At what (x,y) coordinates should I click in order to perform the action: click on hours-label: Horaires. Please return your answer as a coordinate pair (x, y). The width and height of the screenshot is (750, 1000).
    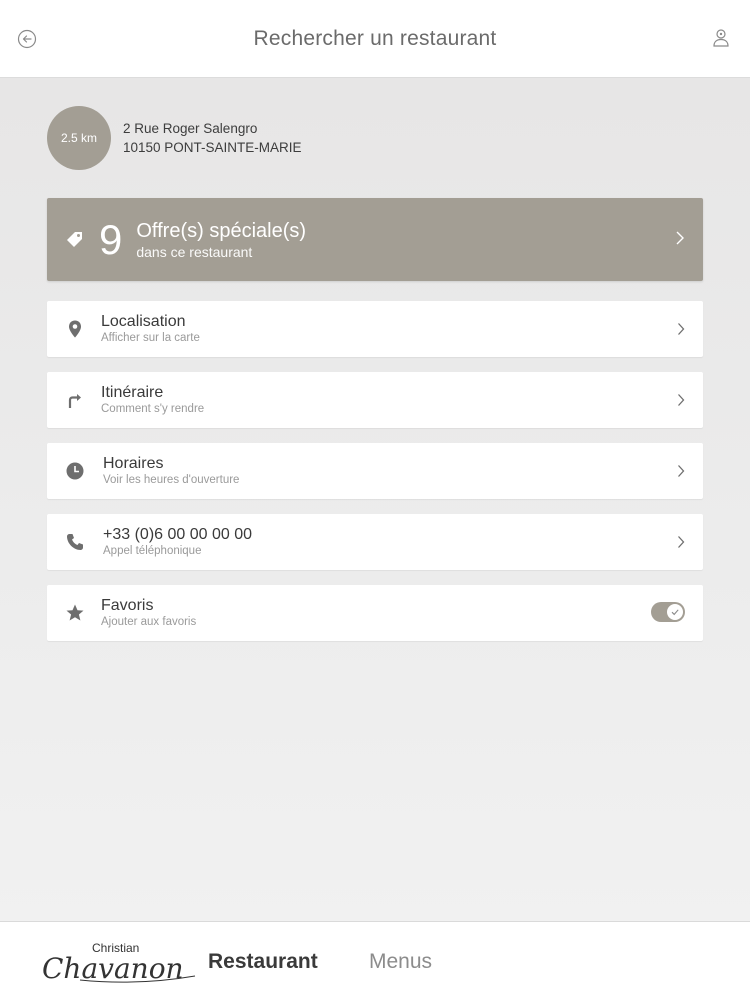
    Looking at the image, I should click on (133, 463).